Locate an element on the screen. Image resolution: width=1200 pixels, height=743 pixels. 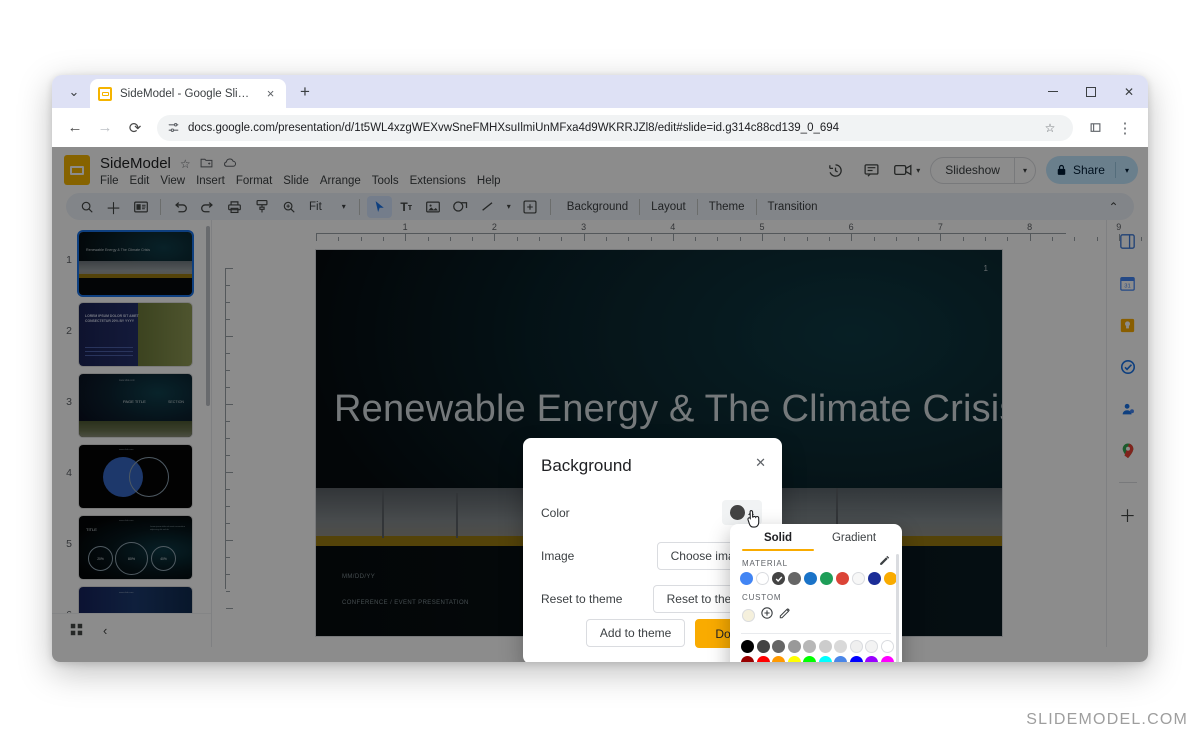
browser-menu-icon: ⋮ is located at coordinates (1125, 128).